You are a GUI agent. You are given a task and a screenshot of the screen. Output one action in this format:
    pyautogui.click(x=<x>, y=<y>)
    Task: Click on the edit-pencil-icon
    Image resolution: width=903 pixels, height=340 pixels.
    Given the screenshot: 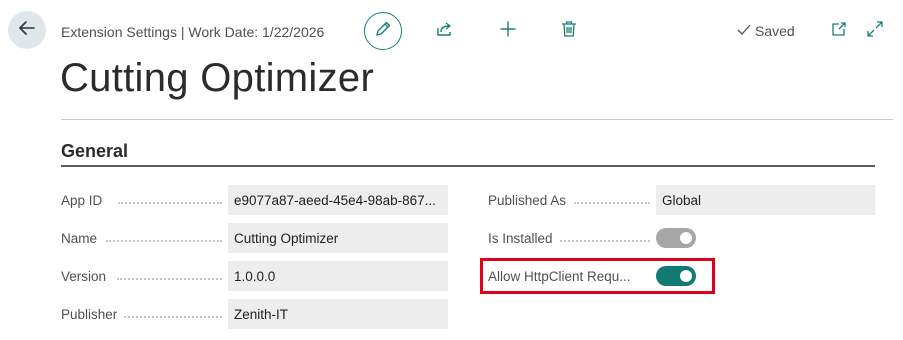 What is the action you would take?
    pyautogui.click(x=383, y=31)
    